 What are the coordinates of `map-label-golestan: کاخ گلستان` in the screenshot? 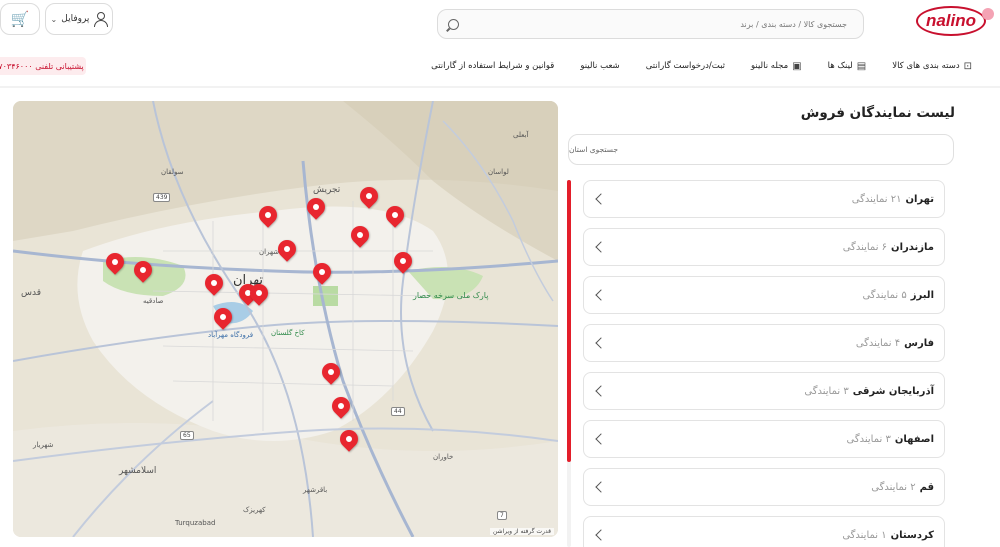 It's located at (288, 333).